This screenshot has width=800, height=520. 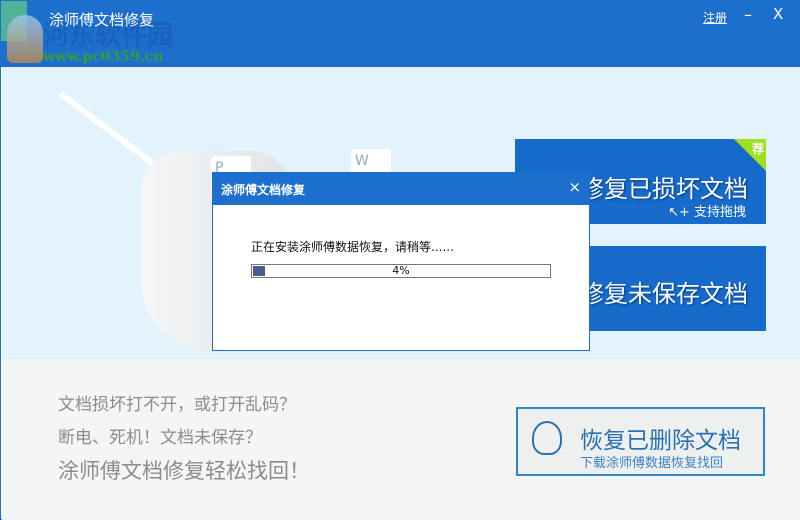 What do you see at coordinates (664, 189) in the screenshot?
I see `card-title: 修复已损坏文档` at bounding box center [664, 189].